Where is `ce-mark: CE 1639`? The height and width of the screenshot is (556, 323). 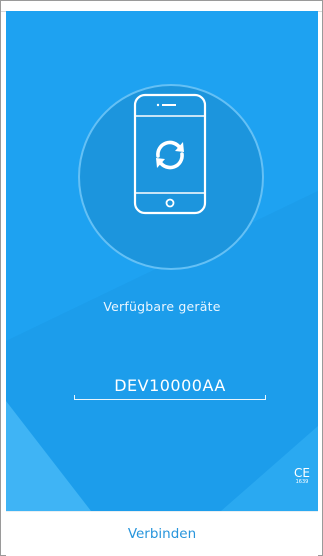 ce-mark: CE 1639 is located at coordinates (302, 476).